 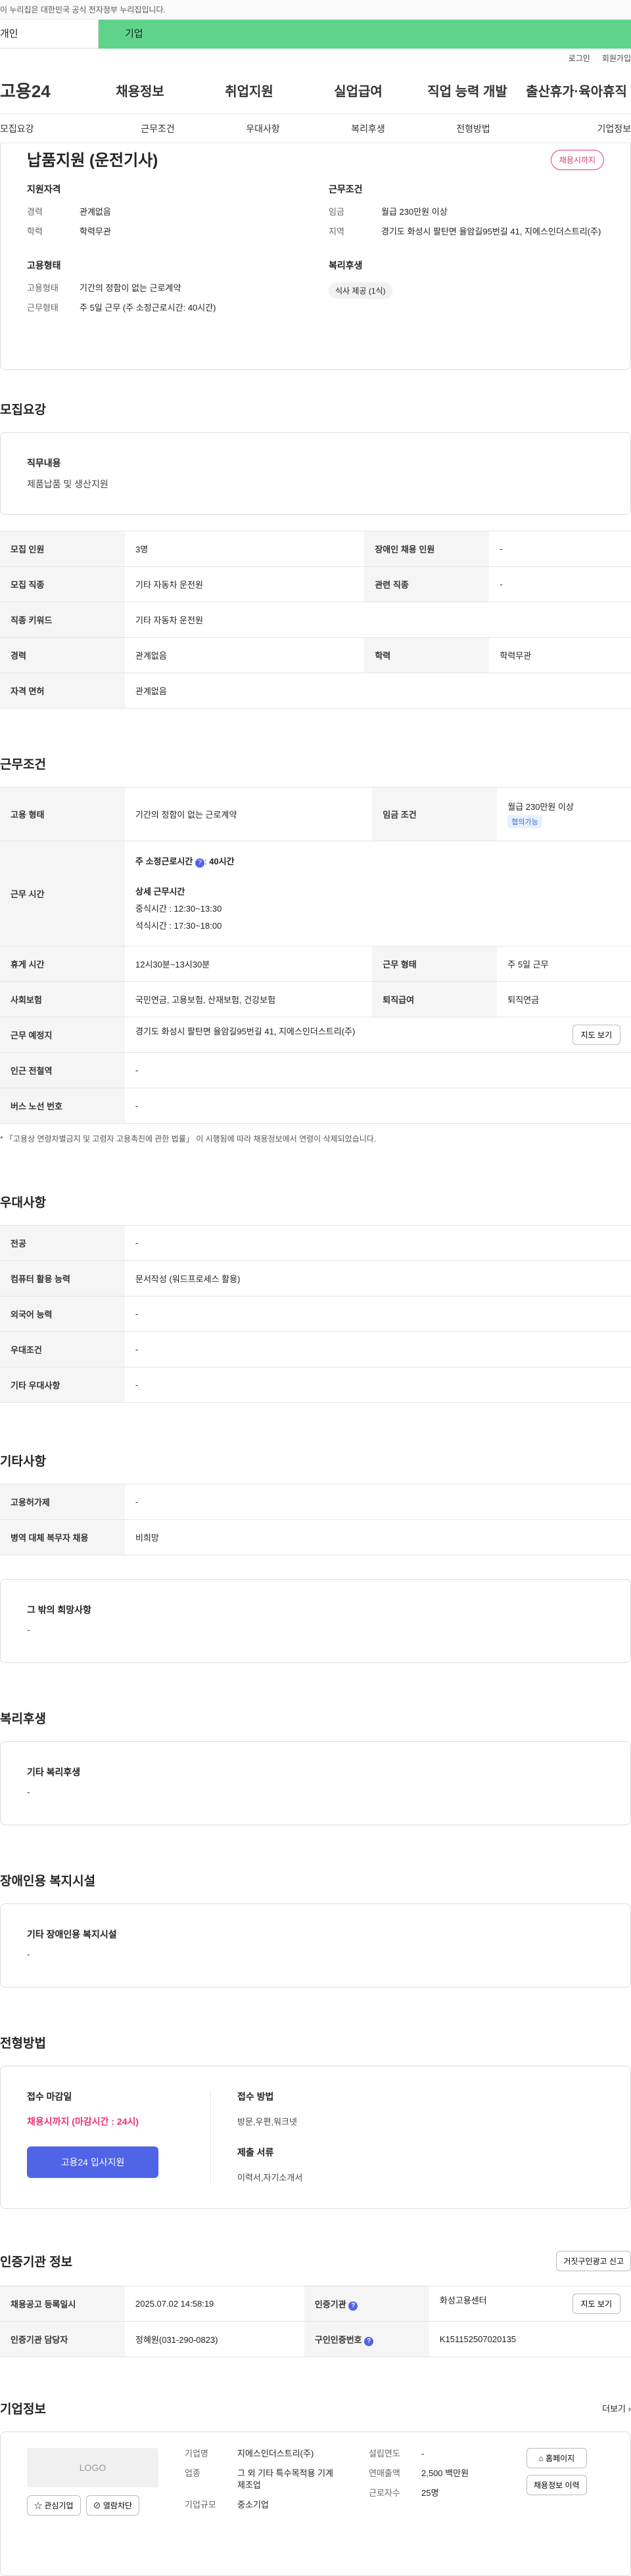 What do you see at coordinates (23, 2409) in the screenshot?
I see `section-title-corp: 기업정보` at bounding box center [23, 2409].